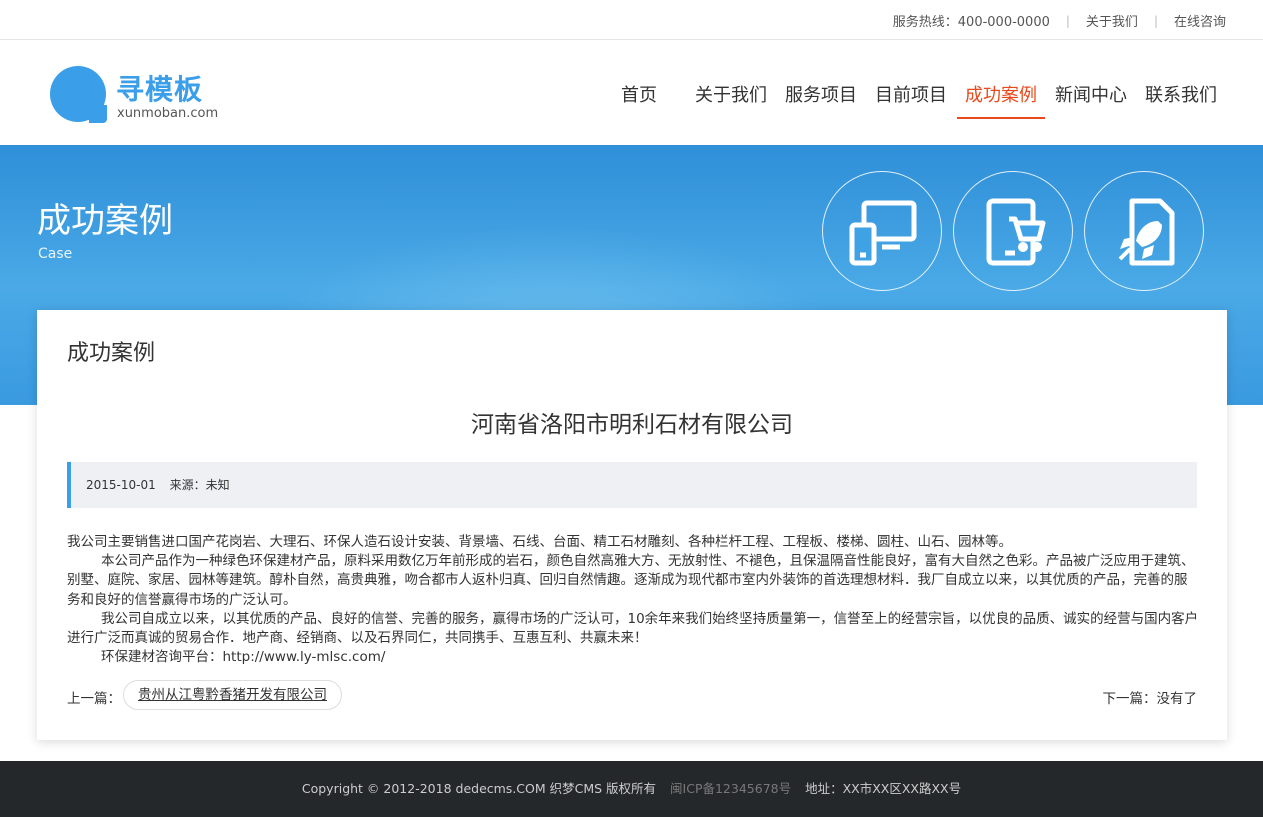 The height and width of the screenshot is (817, 1263). Describe the element at coordinates (882, 231) in the screenshot. I see `devices-icon` at that location.